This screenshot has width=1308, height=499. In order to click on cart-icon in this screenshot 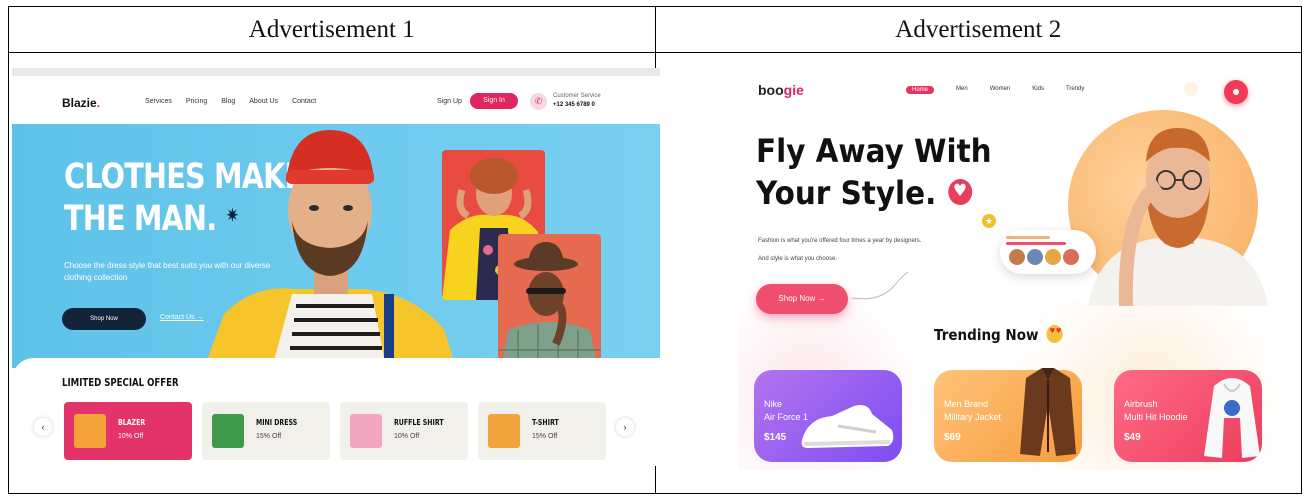, I will do `click(1236, 92)`.